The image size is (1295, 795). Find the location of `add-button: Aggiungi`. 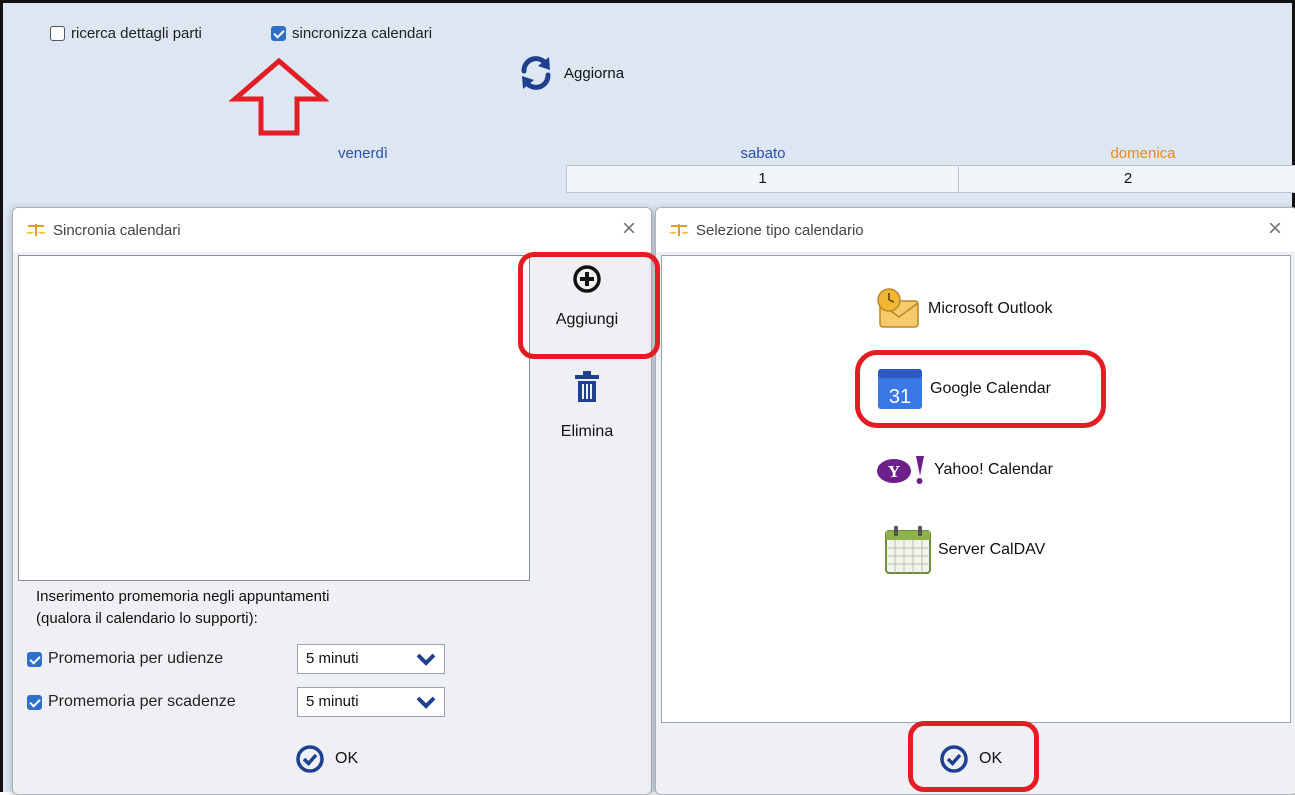

add-button: Aggiungi is located at coordinates (587, 296).